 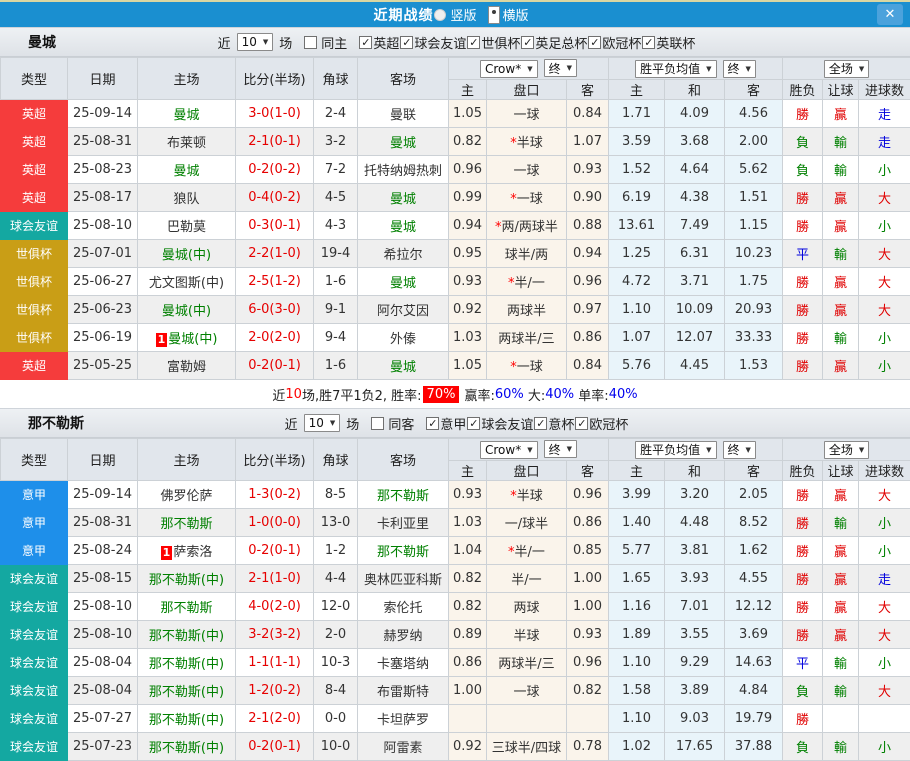 I want to click on cell-away-team: 那不勒斯, so click(x=403, y=495).